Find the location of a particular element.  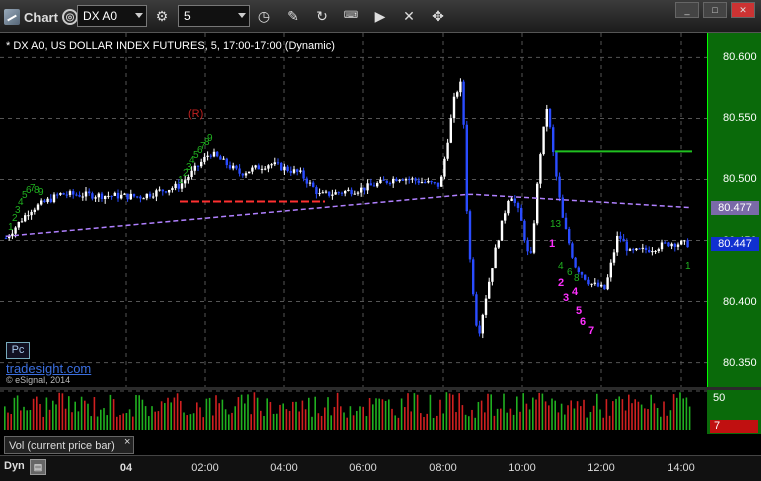

dyn-settings-icon: ▤ is located at coordinates (38, 467).